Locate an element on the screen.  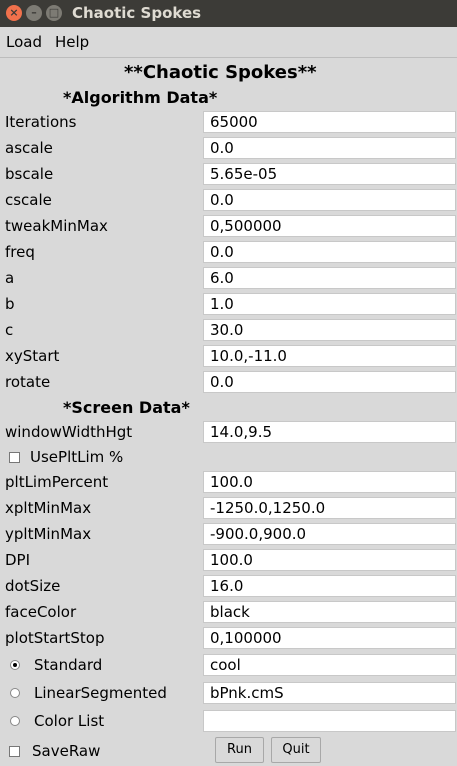
plotstartstop-input: 0,100000 is located at coordinates (329, 638).